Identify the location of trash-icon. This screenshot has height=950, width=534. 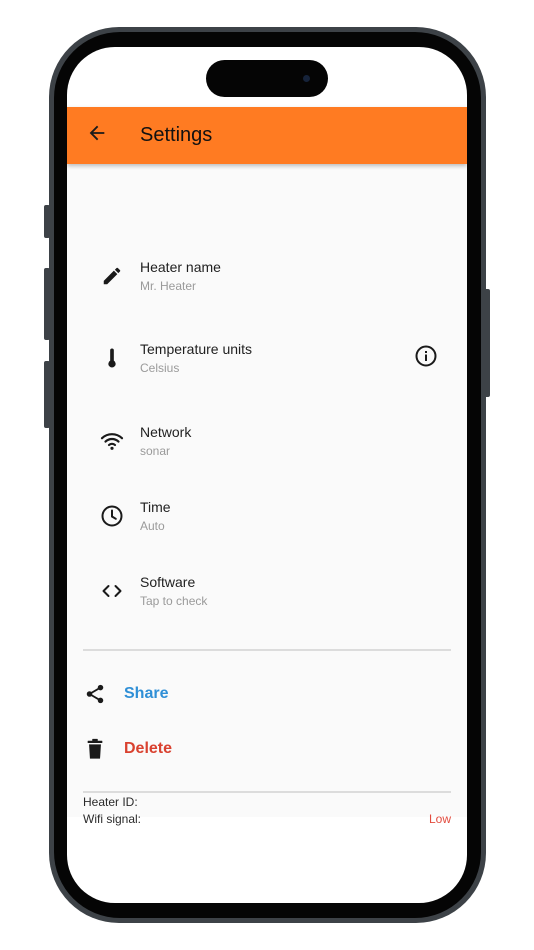
(95, 749).